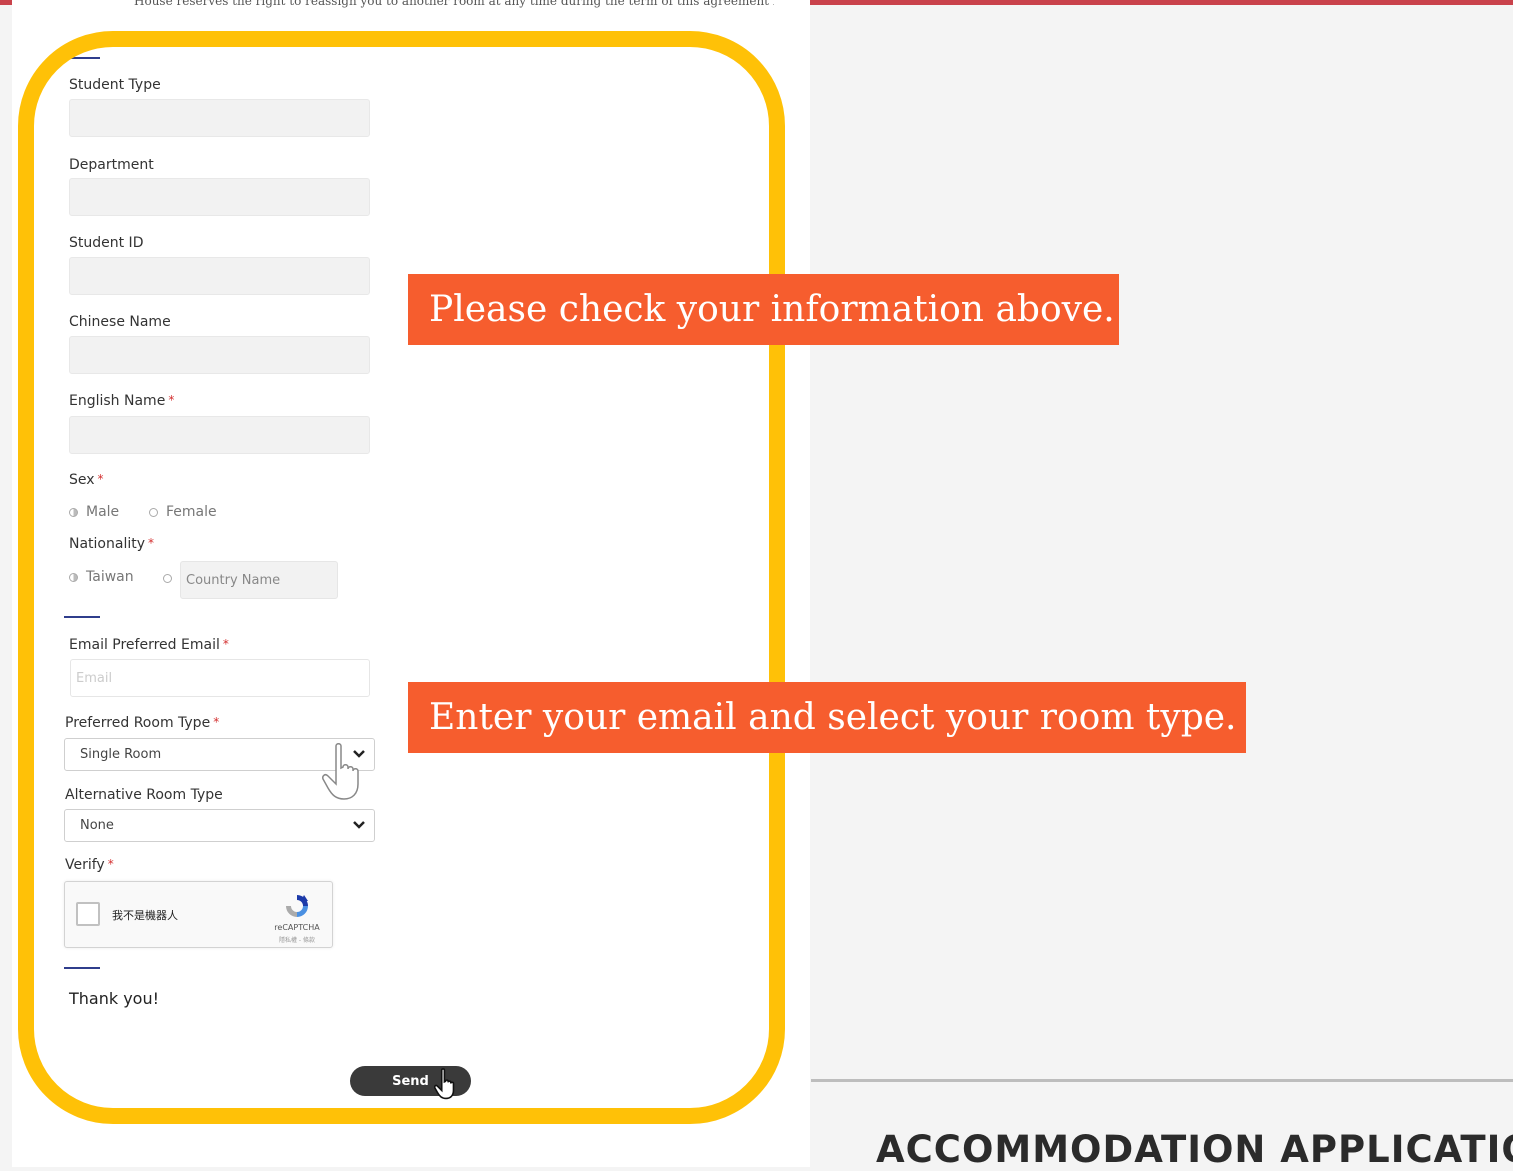 This screenshot has width=1513, height=1171. Describe the element at coordinates (219, 355) in the screenshot. I see `chinese-name-field` at that location.